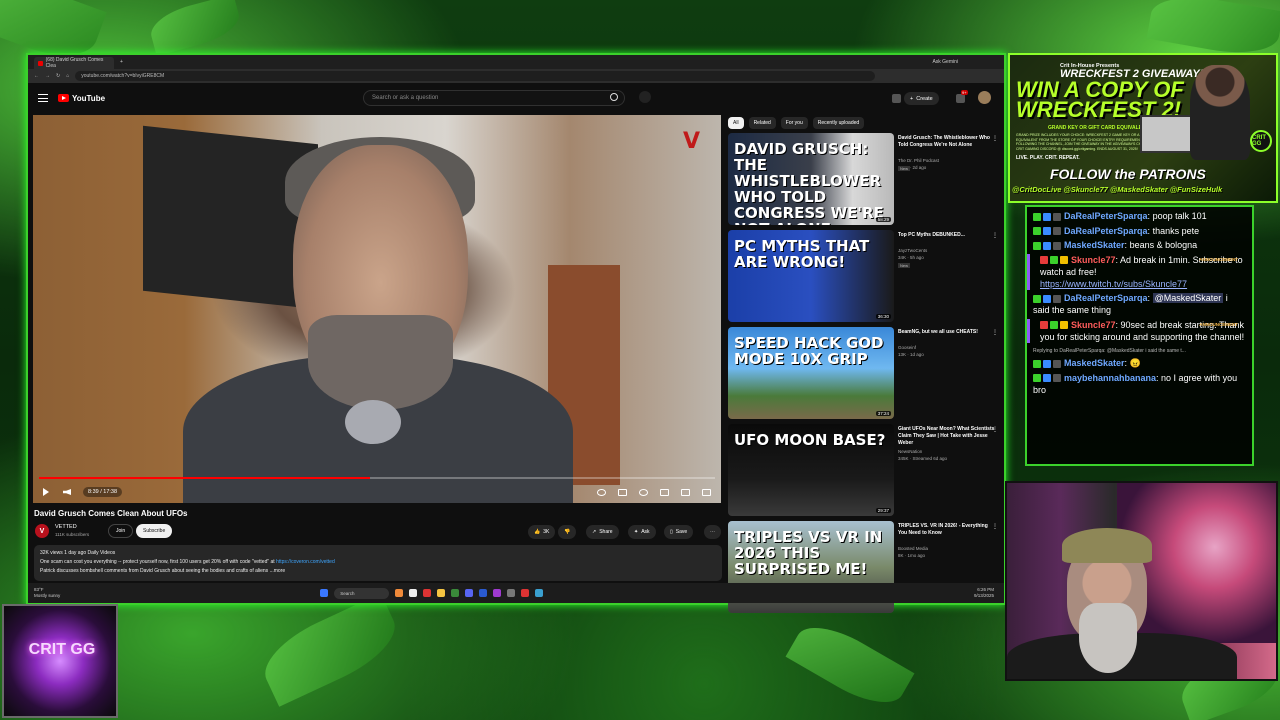  I want to click on video-thumbnail: UFO MOON BASE? 29:37, so click(811, 470).